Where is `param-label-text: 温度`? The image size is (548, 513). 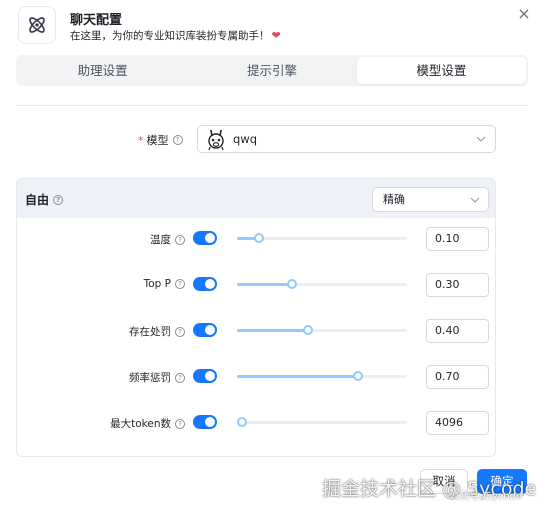
param-label-text: 温度 is located at coordinates (160, 240).